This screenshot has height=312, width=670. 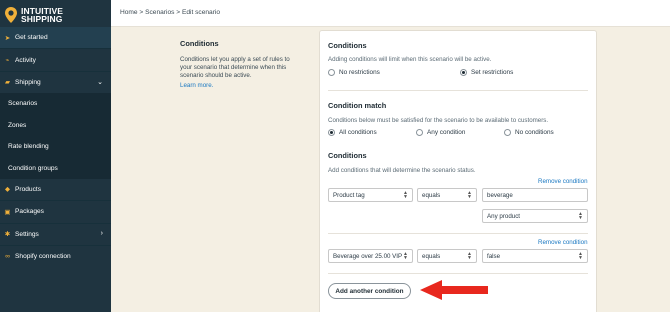 What do you see at coordinates (55, 59) in the screenshot?
I see `sidebar-item-activity: ⌁ Activity` at bounding box center [55, 59].